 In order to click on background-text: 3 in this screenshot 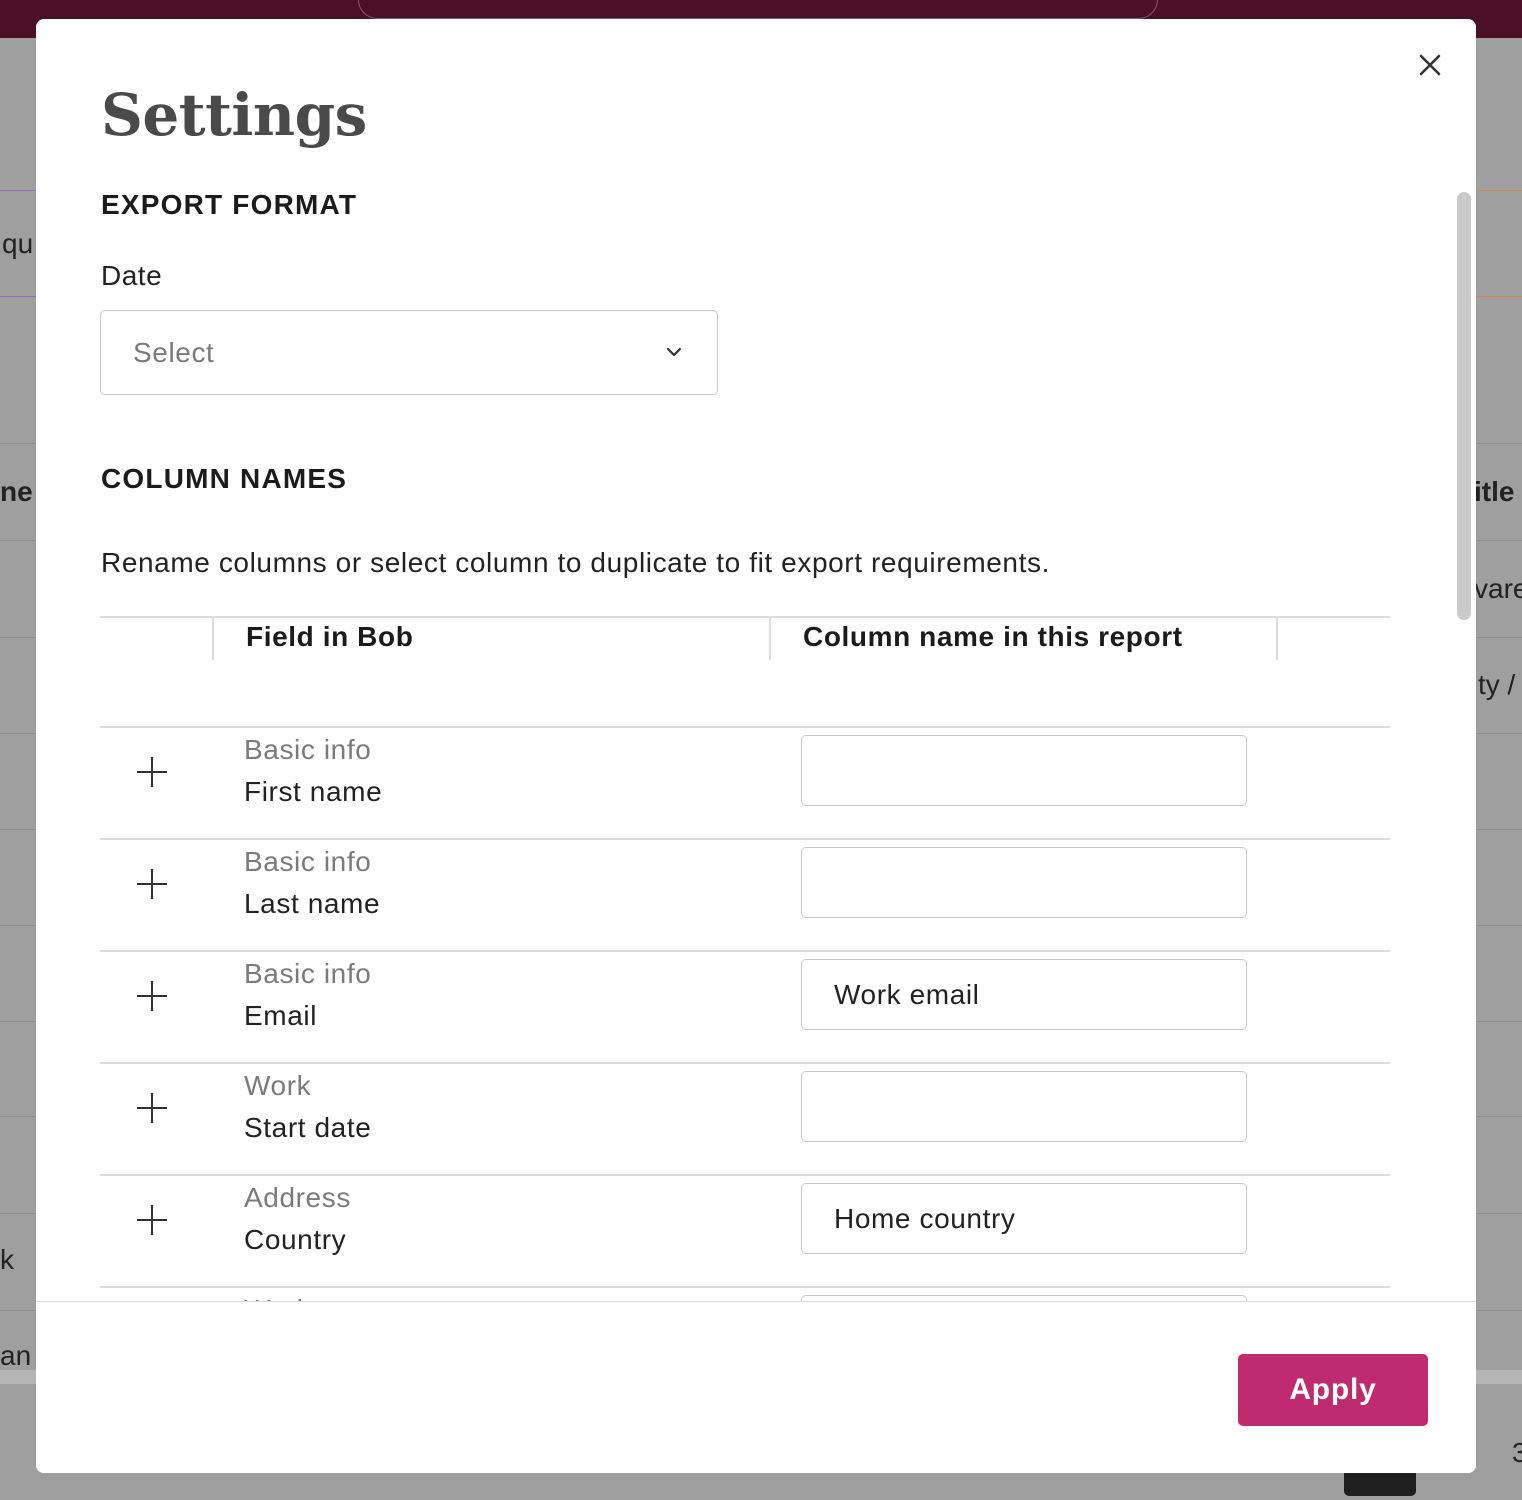, I will do `click(1517, 1452)`.